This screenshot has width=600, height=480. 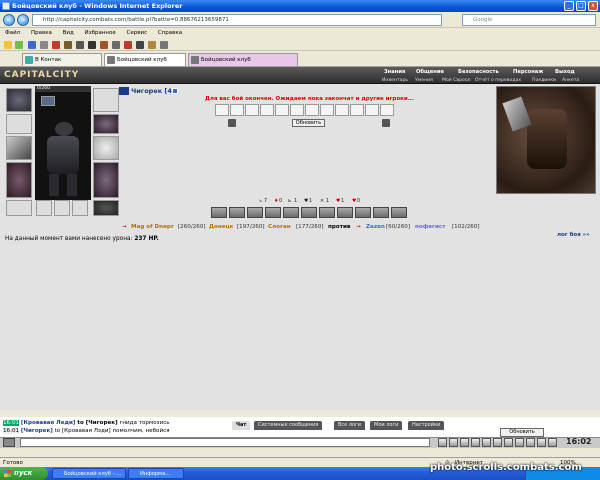 I want to click on armor-icon, so click(x=116, y=45).